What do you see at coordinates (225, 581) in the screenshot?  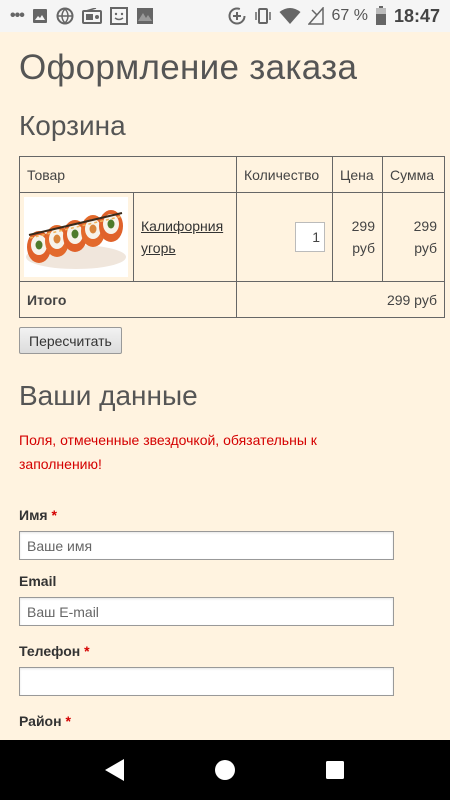 I see `email-label: Email` at bounding box center [225, 581].